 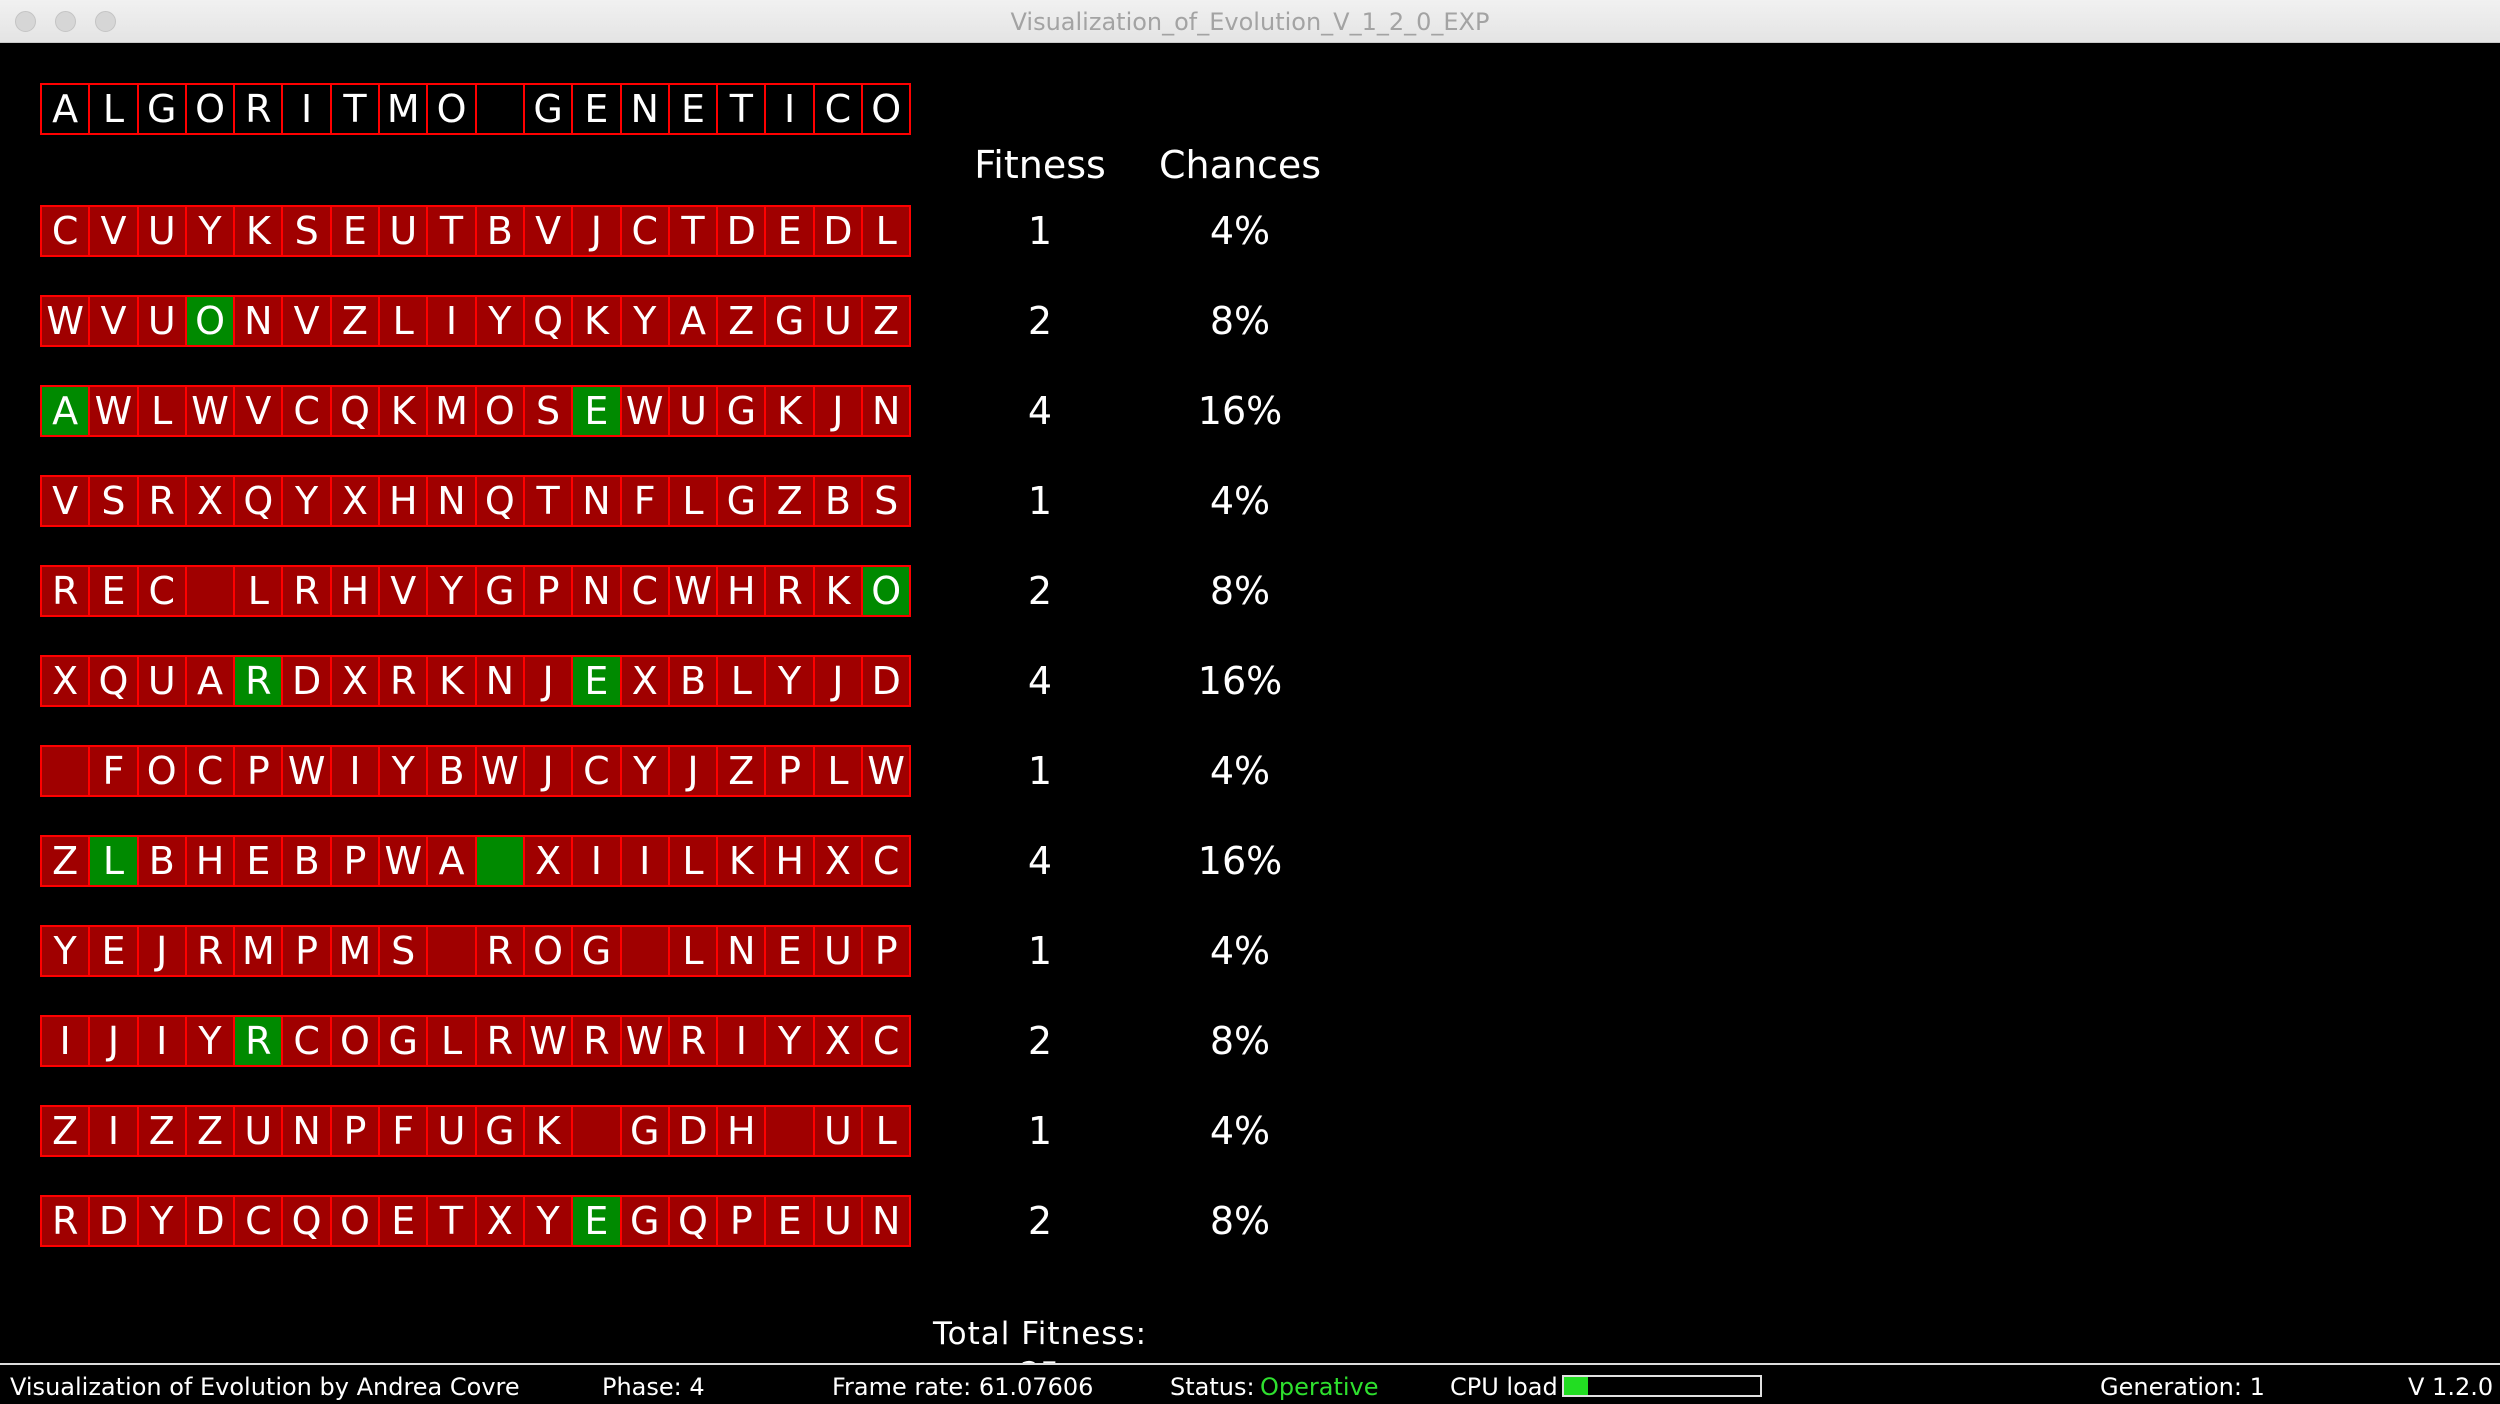 I want to click on target-phrase-row: ALGORITMO GENETICO, so click(x=476, y=109).